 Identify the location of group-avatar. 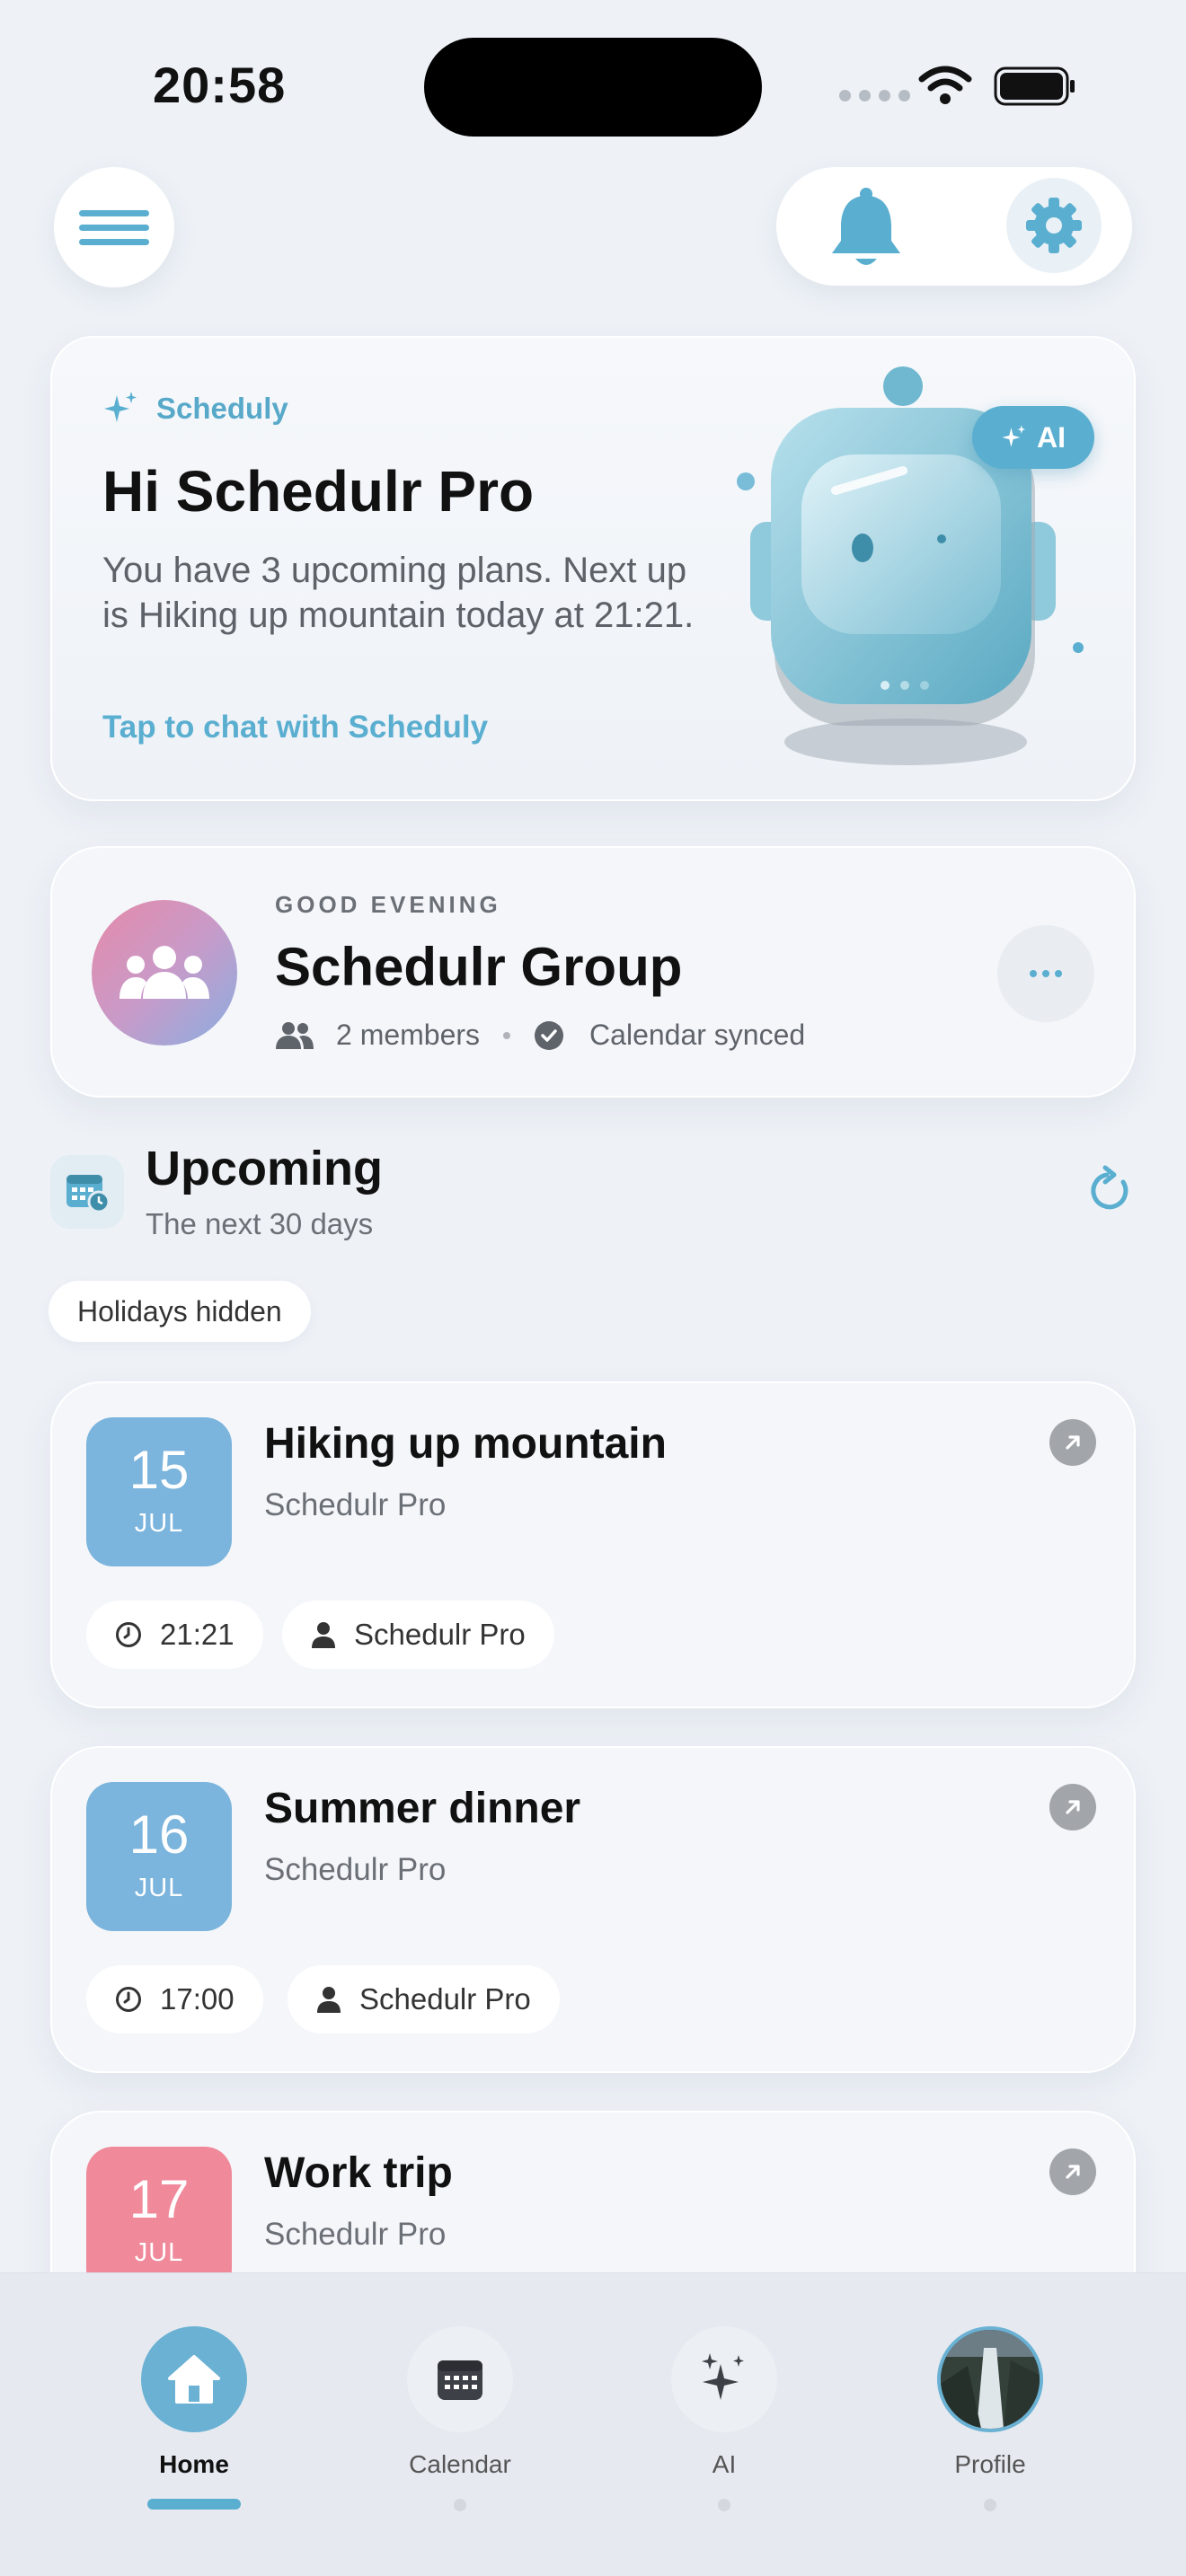
(164, 972).